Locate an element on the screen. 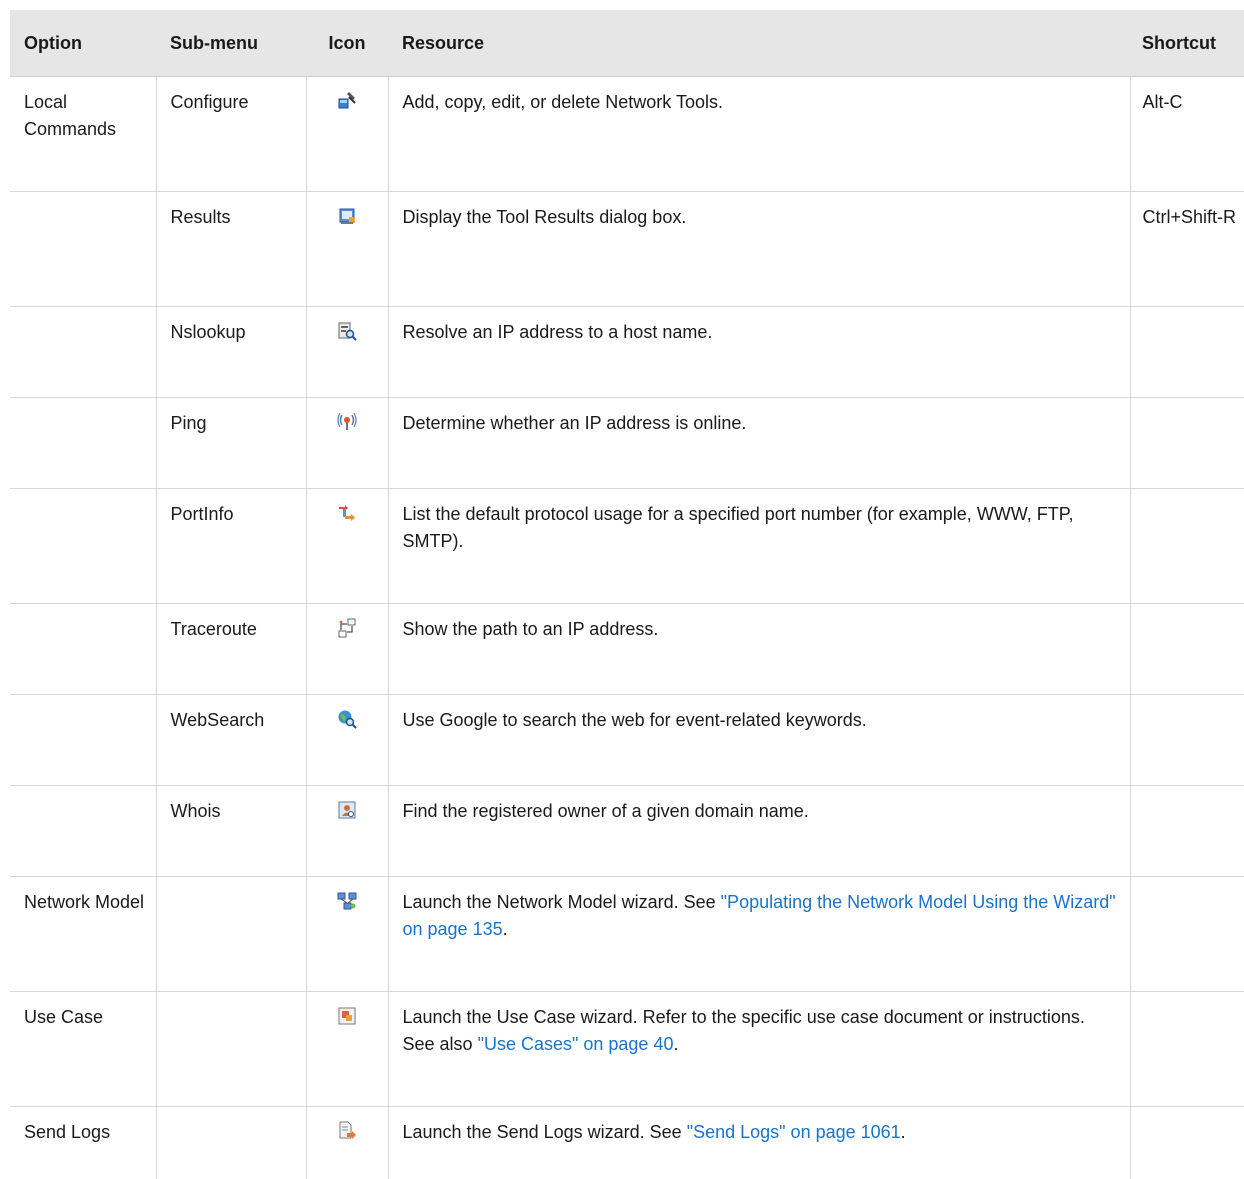 The image size is (1244, 1179). header-submenu: Sub-menu is located at coordinates (231, 43).